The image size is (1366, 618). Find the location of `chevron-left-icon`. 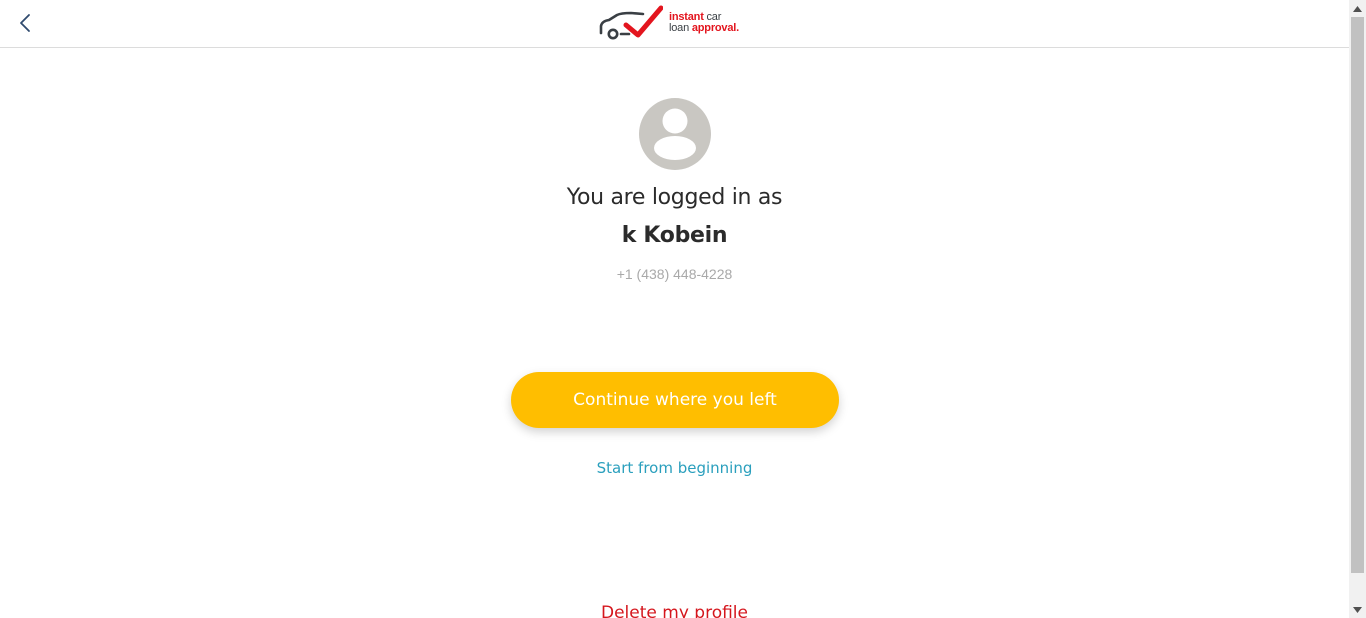

chevron-left-icon is located at coordinates (25, 23).